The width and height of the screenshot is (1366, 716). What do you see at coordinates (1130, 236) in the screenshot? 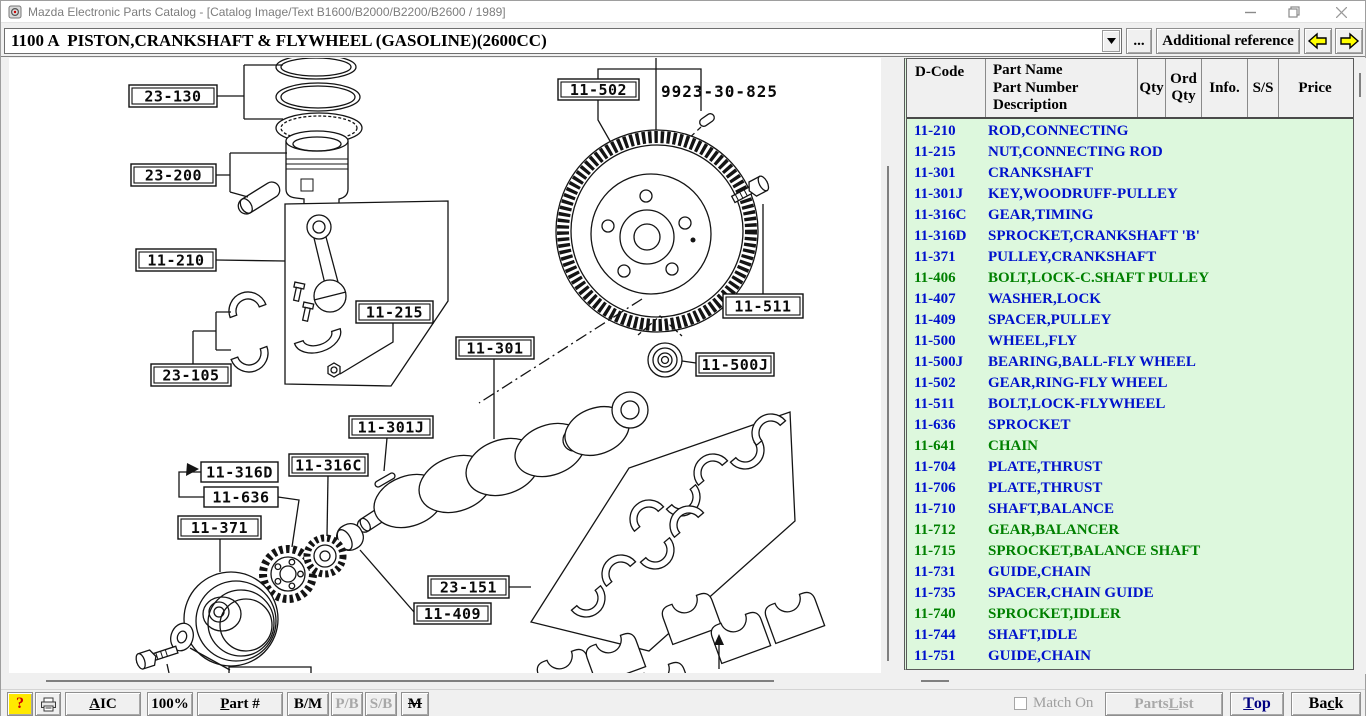
I see `table-row: 11-316D SPROCKET,CRANKSHAFT 'B'` at bounding box center [1130, 236].